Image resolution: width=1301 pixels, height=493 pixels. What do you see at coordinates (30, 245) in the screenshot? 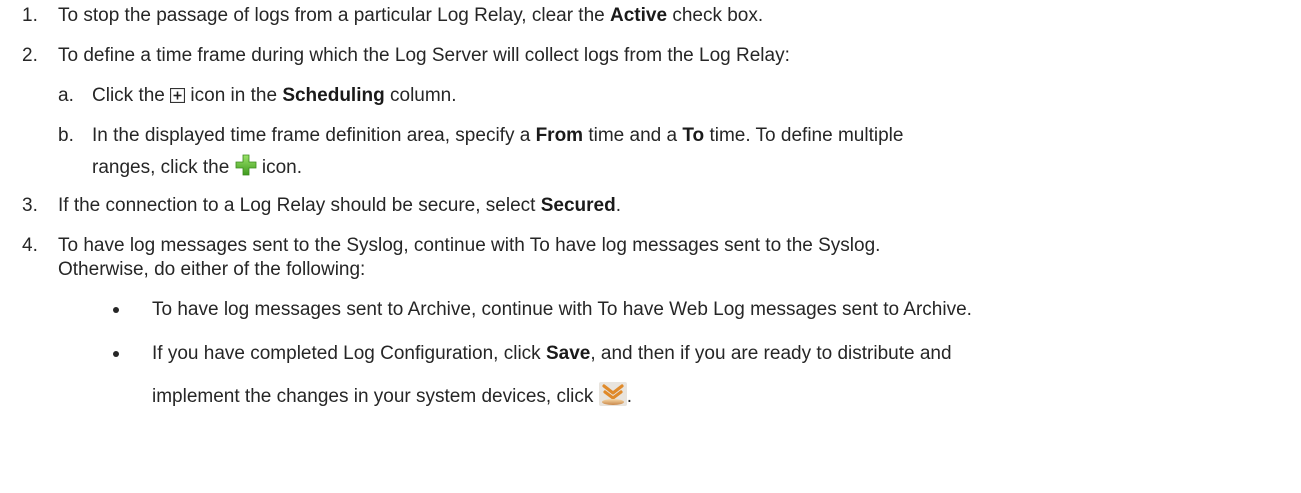
I see `step-number: 4.` at bounding box center [30, 245].